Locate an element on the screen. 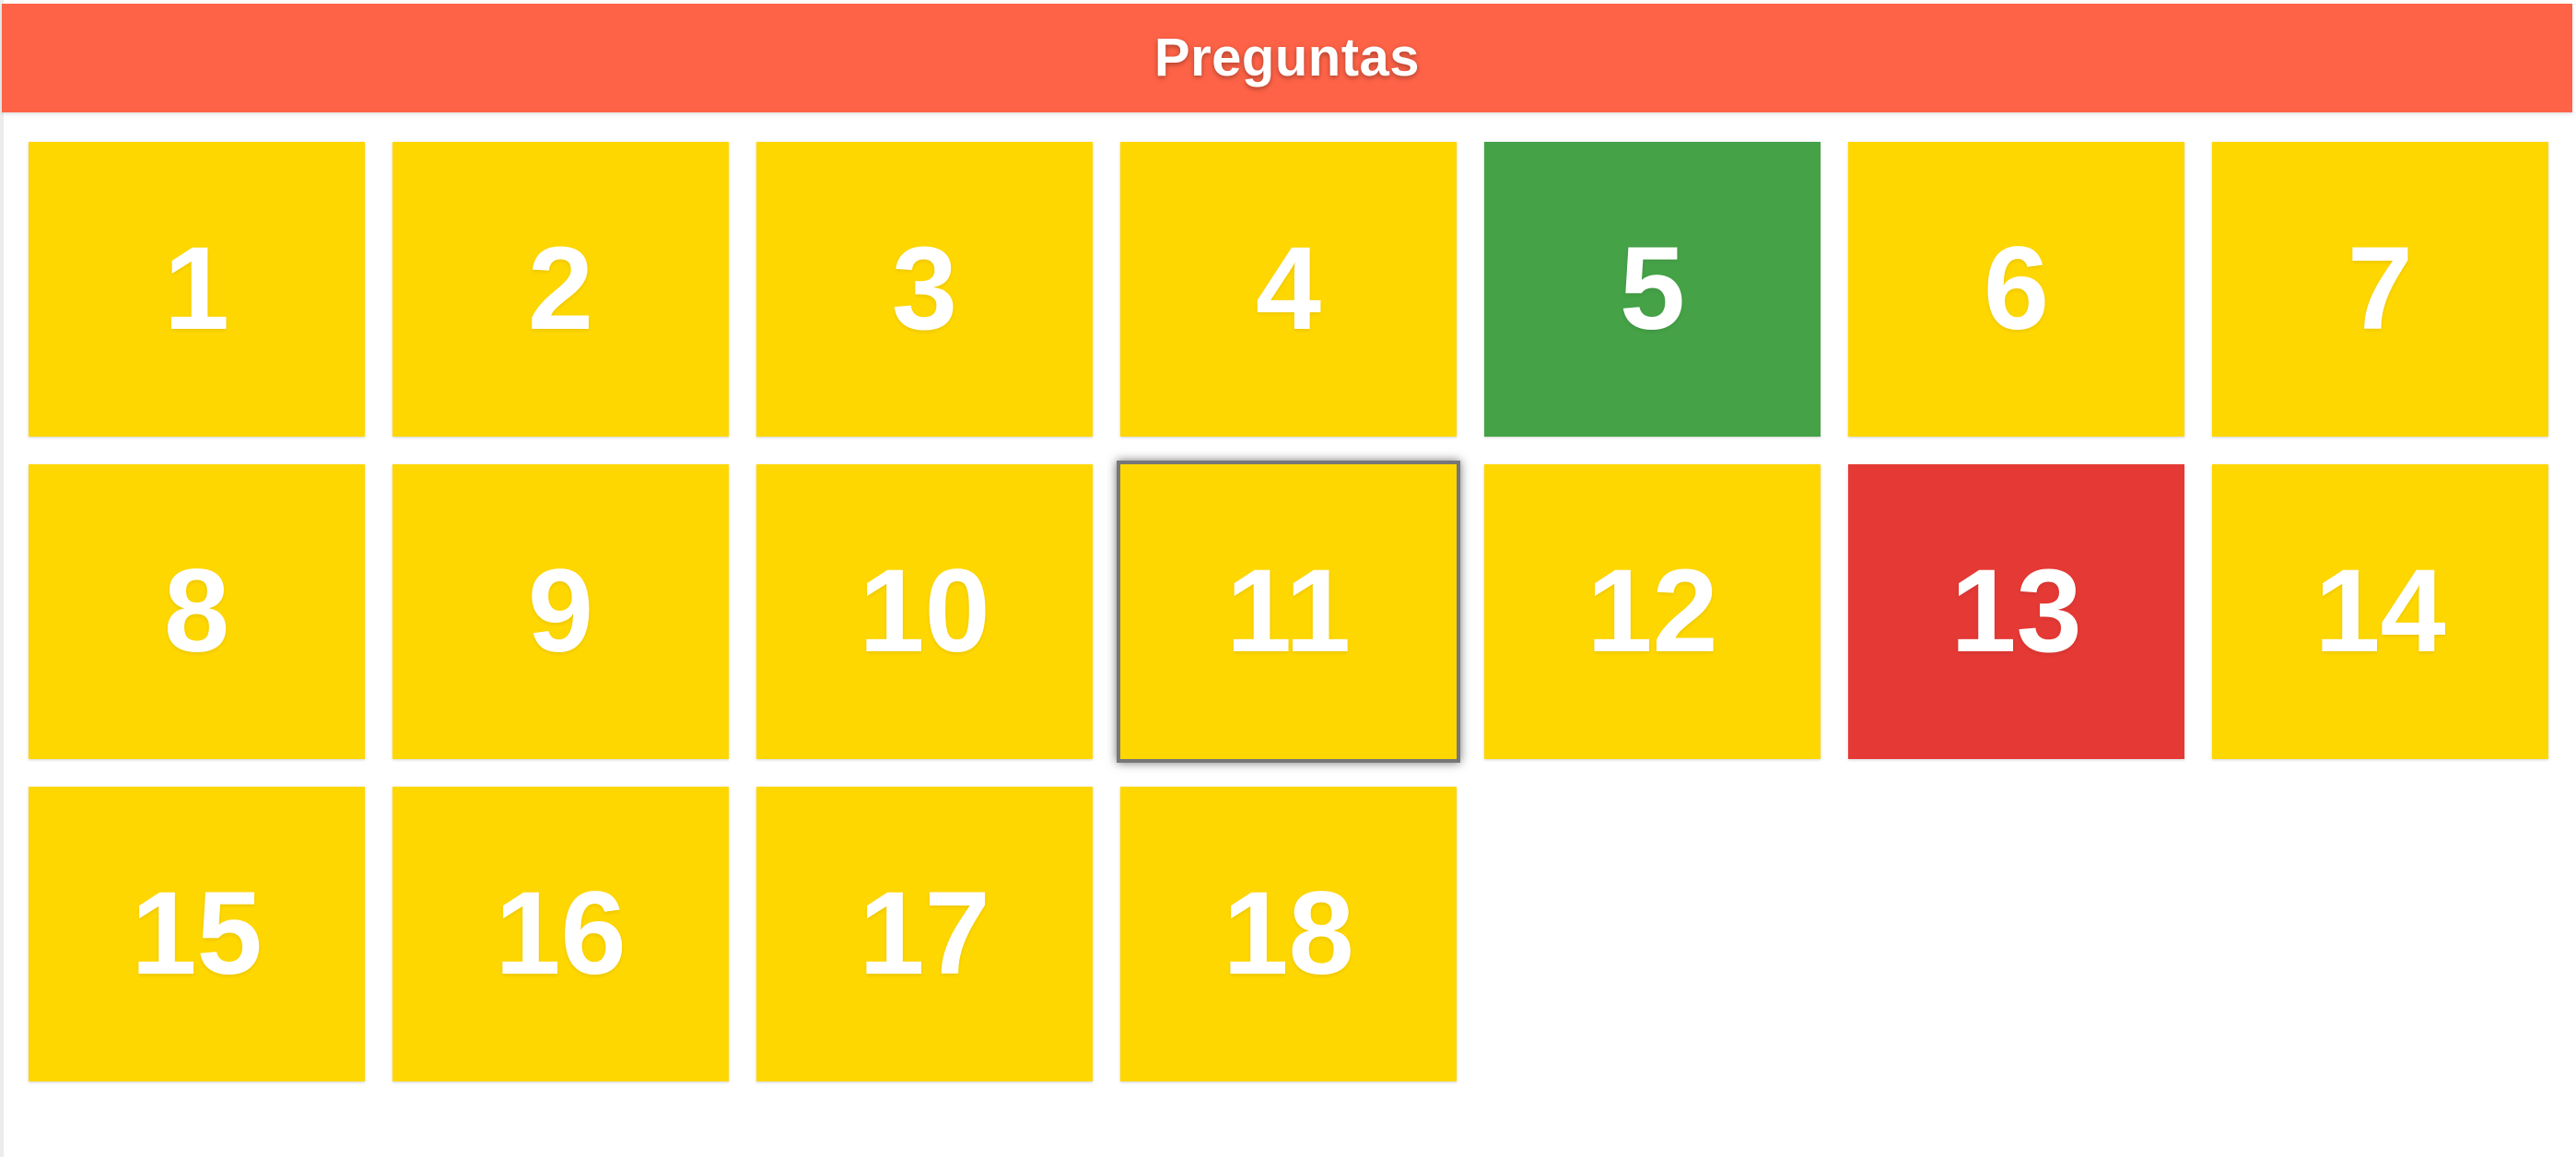  question-number: 15 is located at coordinates (197, 934).